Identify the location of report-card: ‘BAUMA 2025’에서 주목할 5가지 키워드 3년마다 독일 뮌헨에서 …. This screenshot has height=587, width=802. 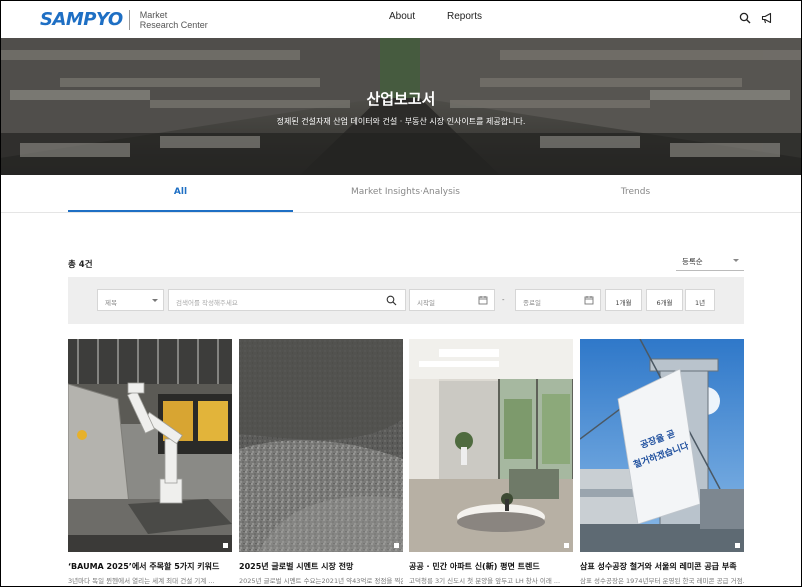
(150, 463).